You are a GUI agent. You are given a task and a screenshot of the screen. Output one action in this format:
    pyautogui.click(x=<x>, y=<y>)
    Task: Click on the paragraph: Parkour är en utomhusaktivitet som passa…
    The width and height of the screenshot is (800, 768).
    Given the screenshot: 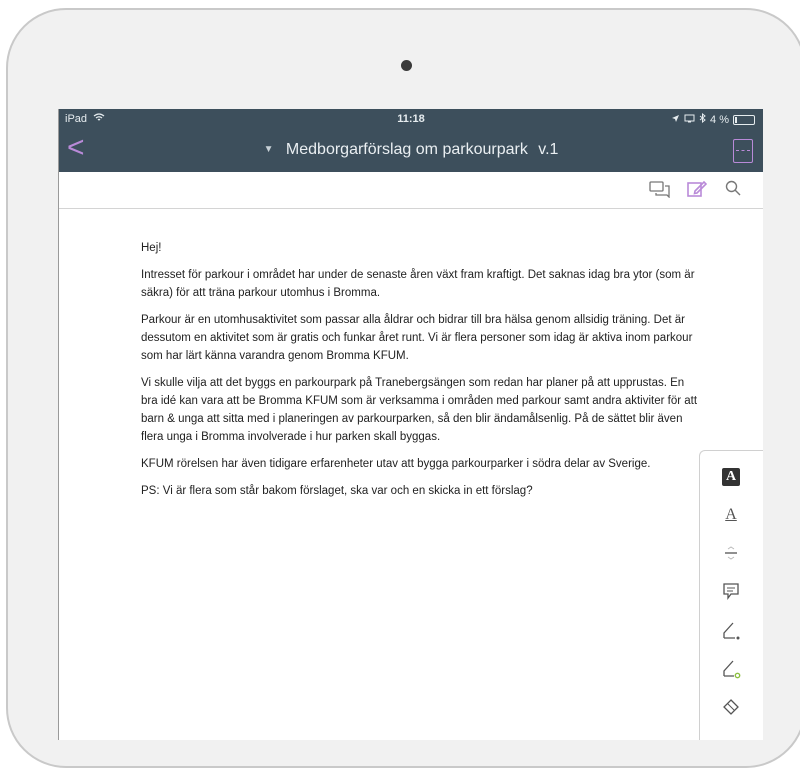 What is the action you would take?
    pyautogui.click(x=417, y=338)
    